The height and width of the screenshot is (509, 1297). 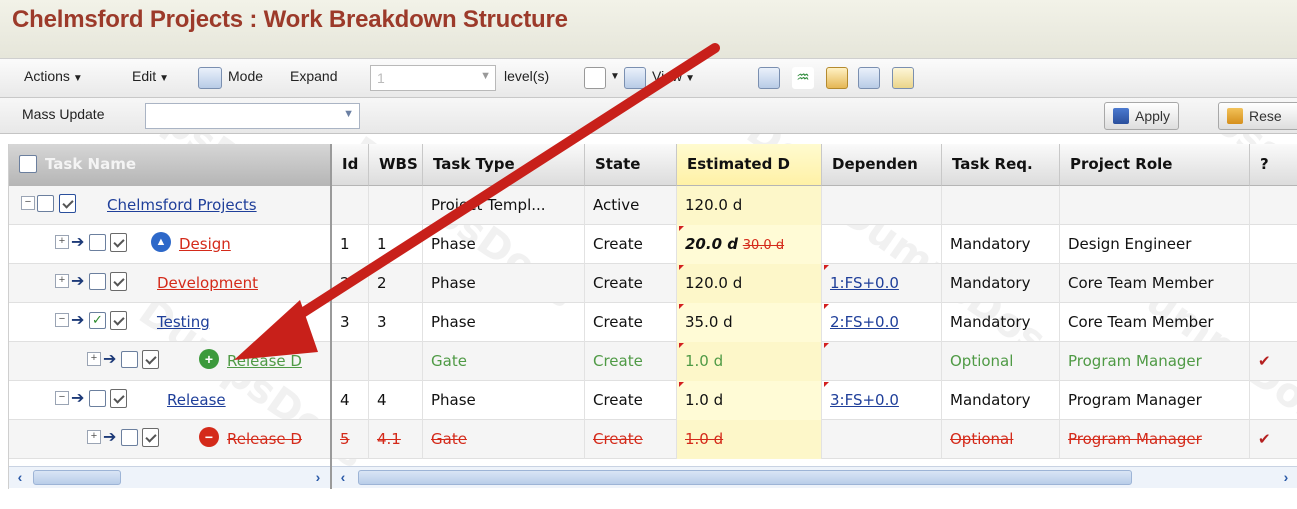 I want to click on column-header-id: Id, so click(x=350, y=165).